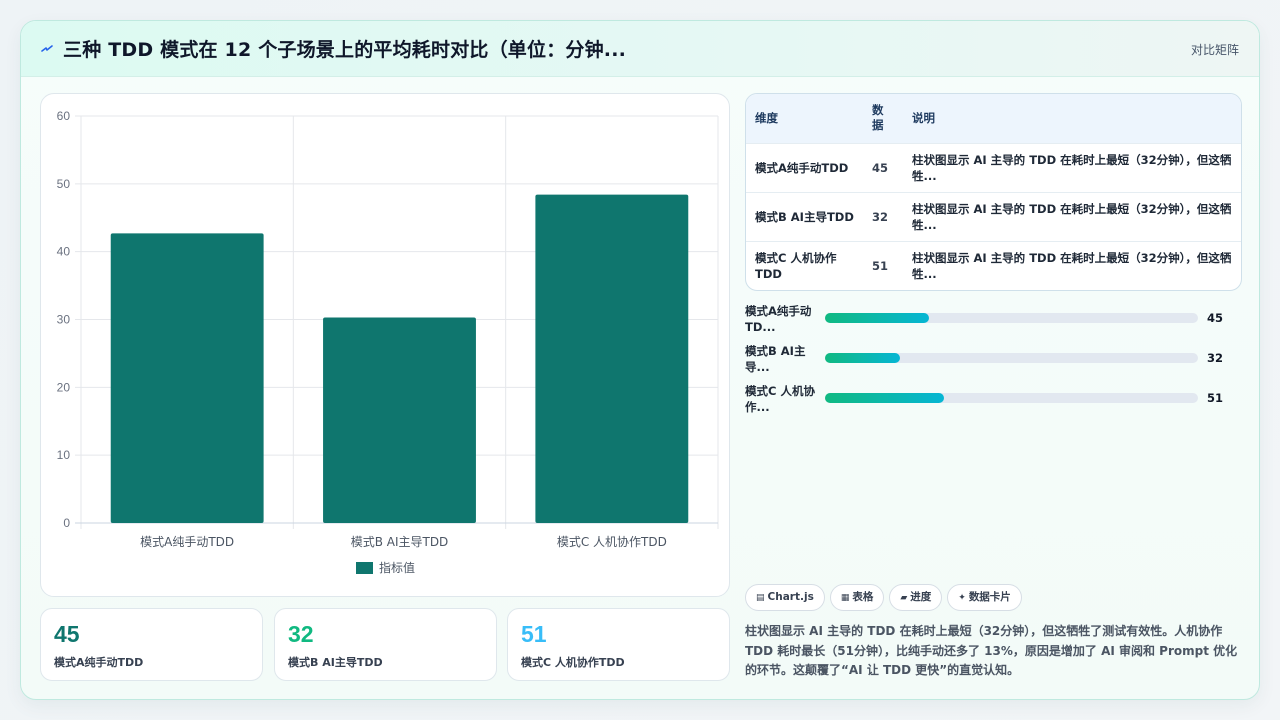  What do you see at coordinates (99, 662) in the screenshot?
I see `stat-label: 模式A纯手动TDD` at bounding box center [99, 662].